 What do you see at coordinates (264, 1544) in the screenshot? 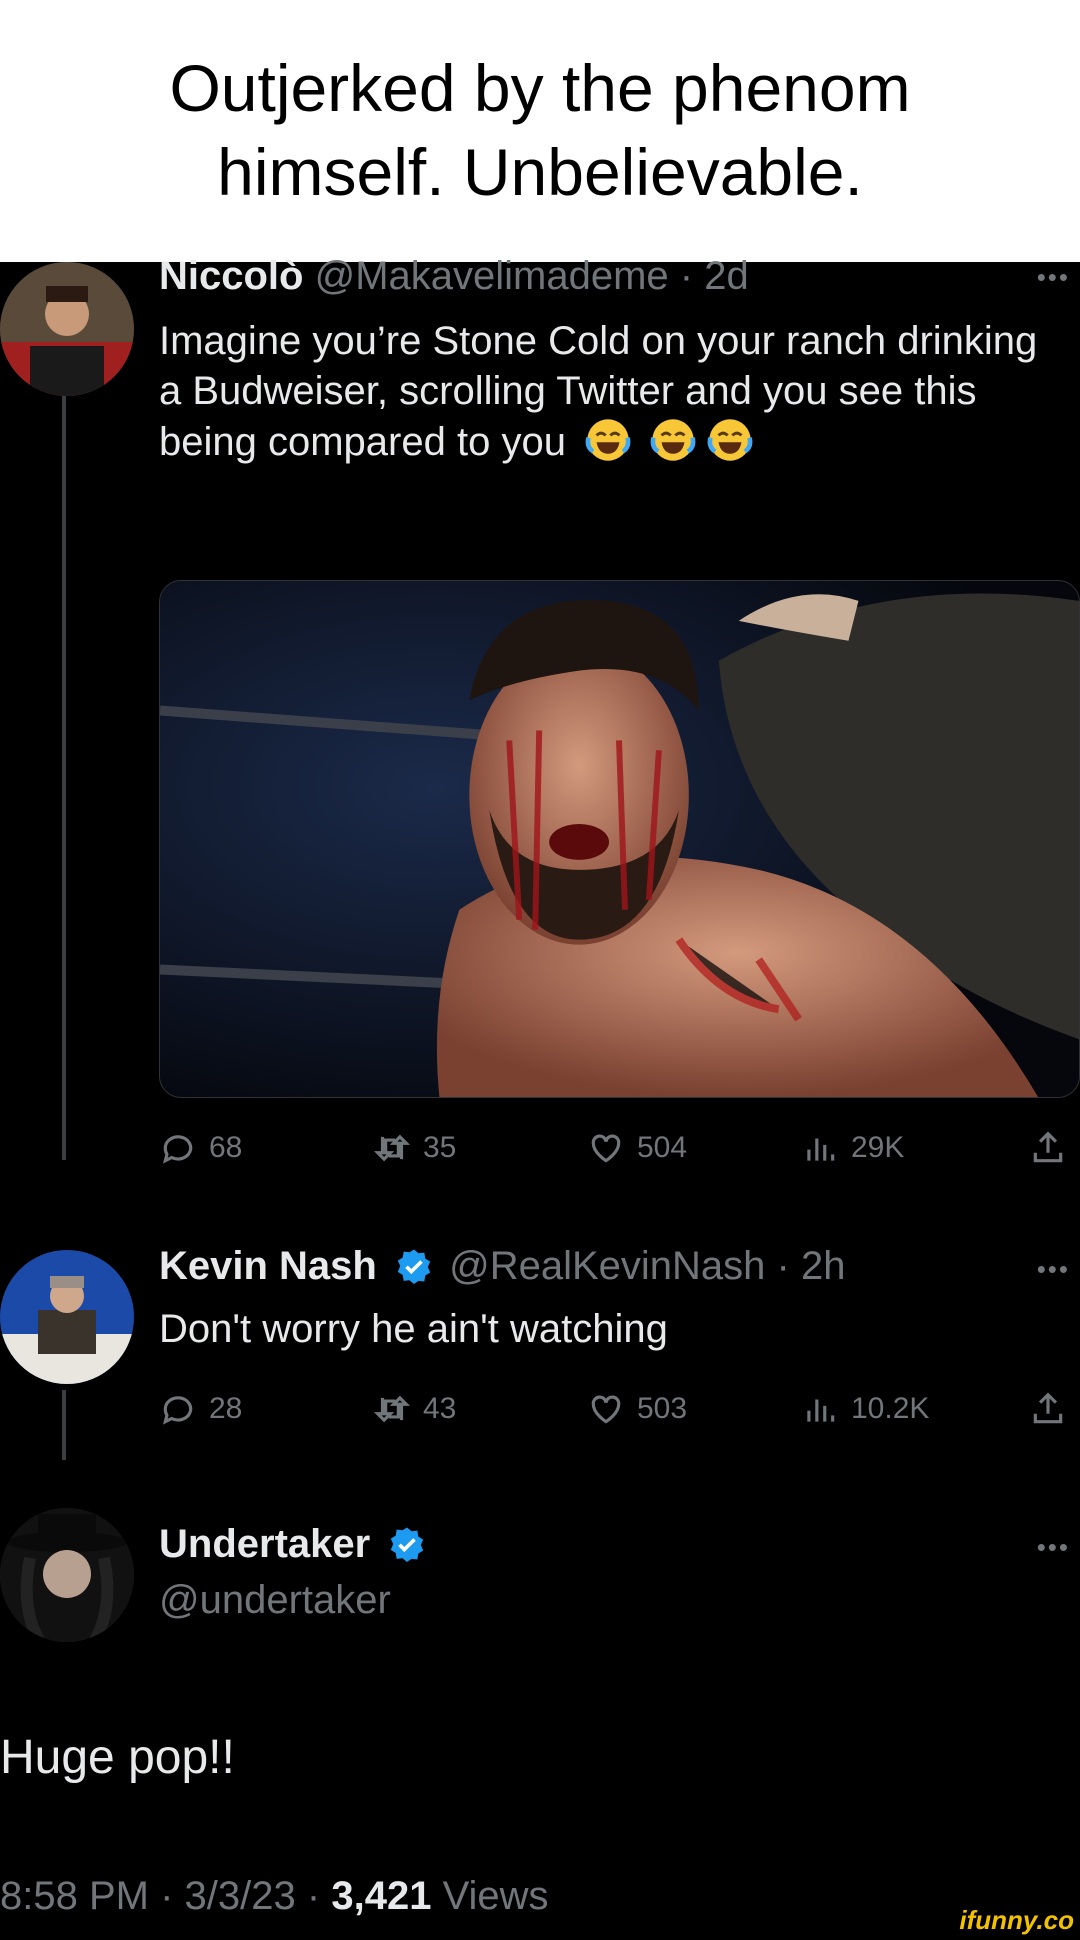
I see `display-name: Undertaker` at bounding box center [264, 1544].